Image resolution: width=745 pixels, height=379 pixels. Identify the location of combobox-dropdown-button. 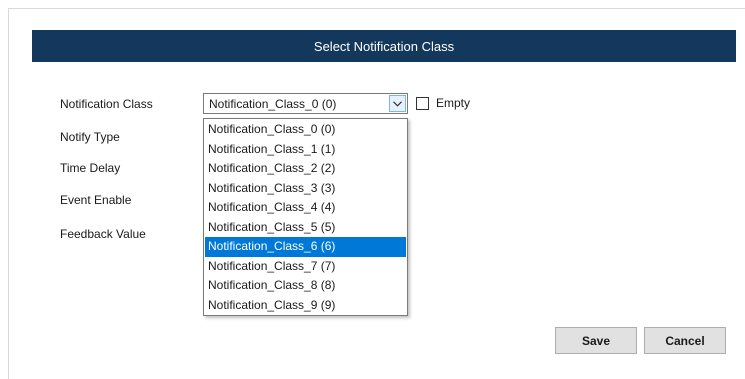
(397, 103).